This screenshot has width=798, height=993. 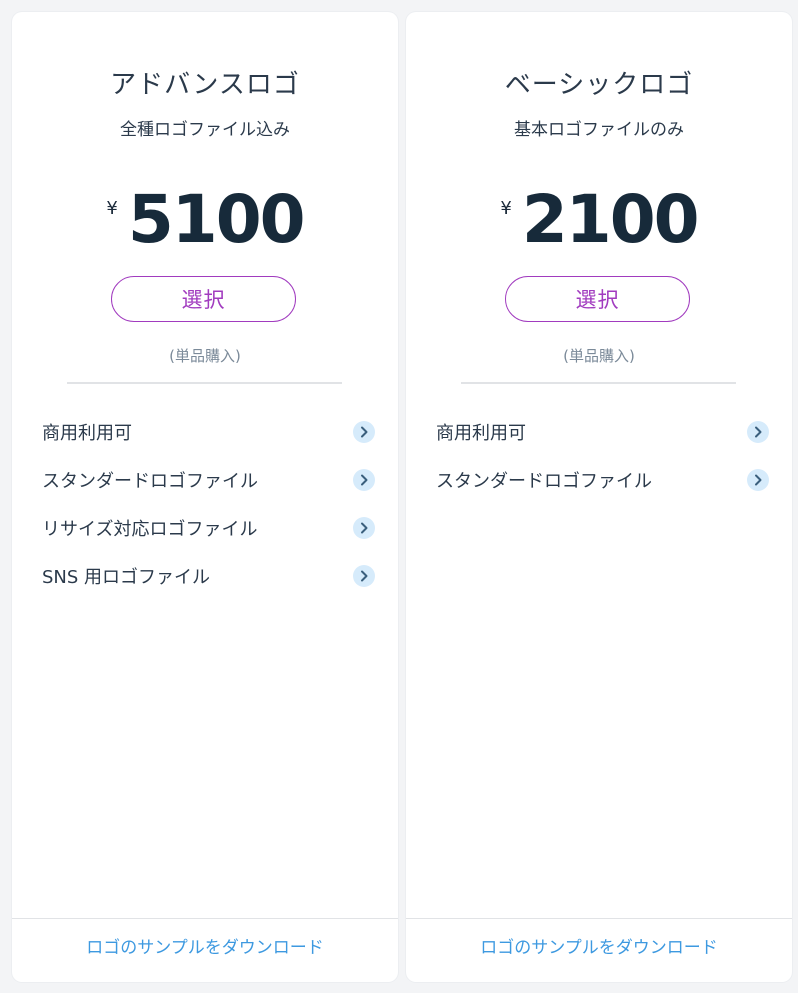 I want to click on plan-subtitle: 基本ロゴファイルのみ, so click(x=599, y=130).